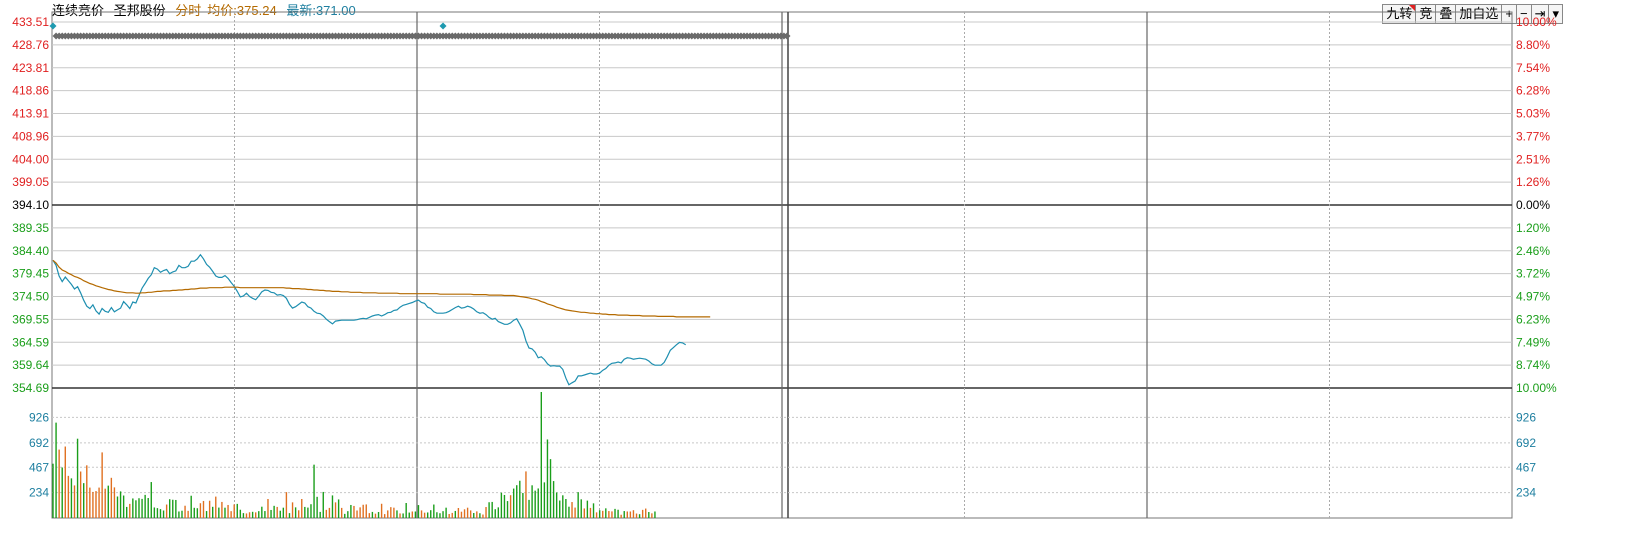  What do you see at coordinates (1533, 45) in the screenshot?
I see `percent-tick-label-right: 8.80%` at bounding box center [1533, 45].